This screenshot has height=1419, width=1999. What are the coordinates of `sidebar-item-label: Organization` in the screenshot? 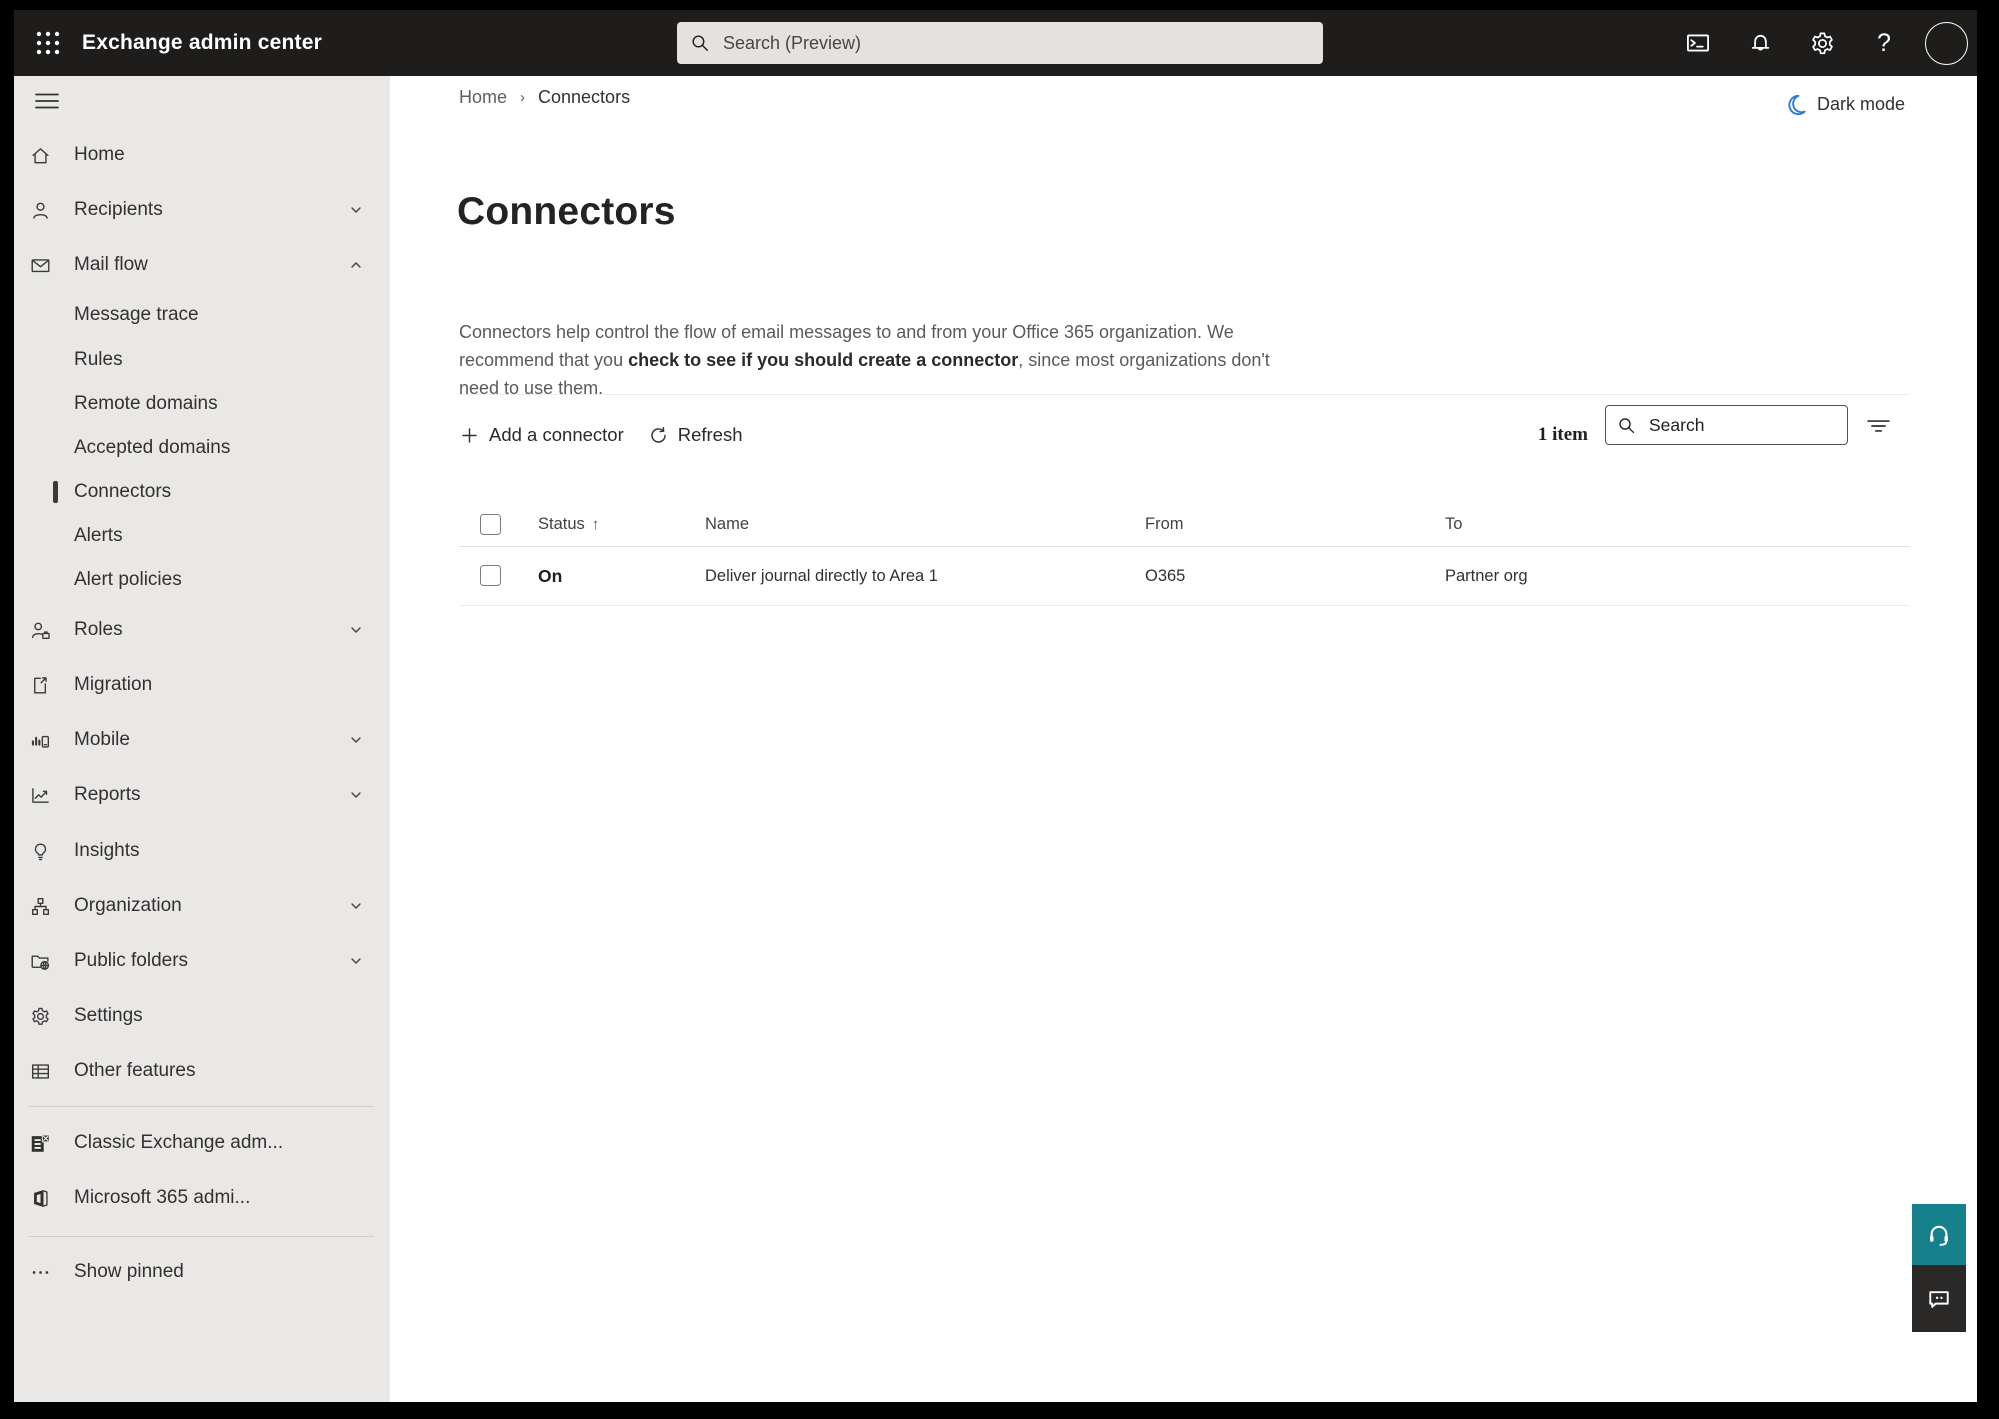 It's located at (128, 905).